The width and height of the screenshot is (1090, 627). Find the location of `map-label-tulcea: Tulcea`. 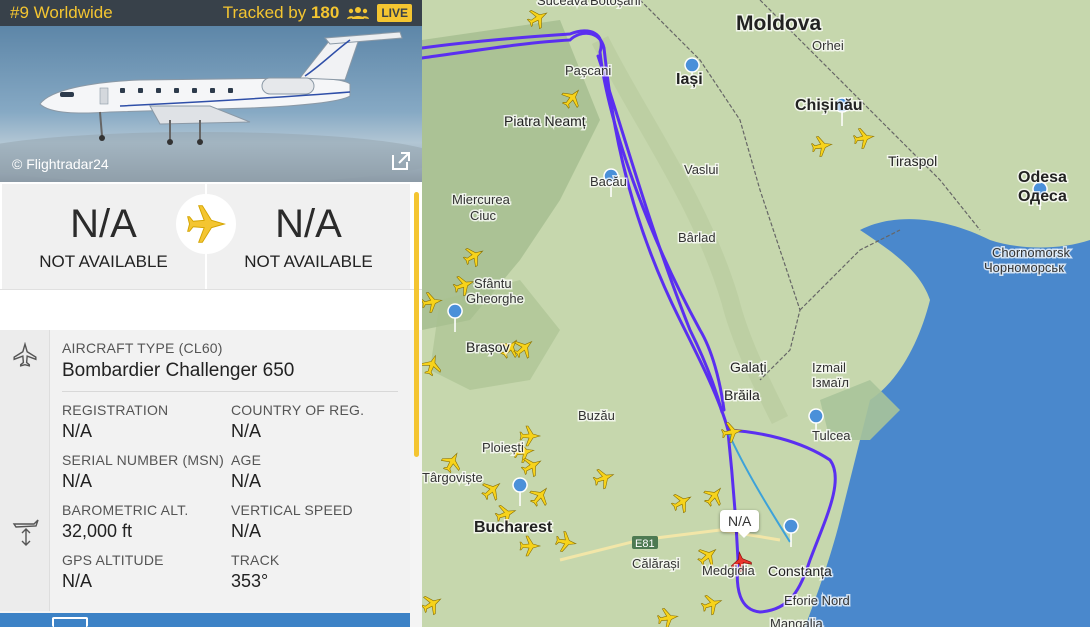

map-label-tulcea: Tulcea is located at coordinates (831, 435).